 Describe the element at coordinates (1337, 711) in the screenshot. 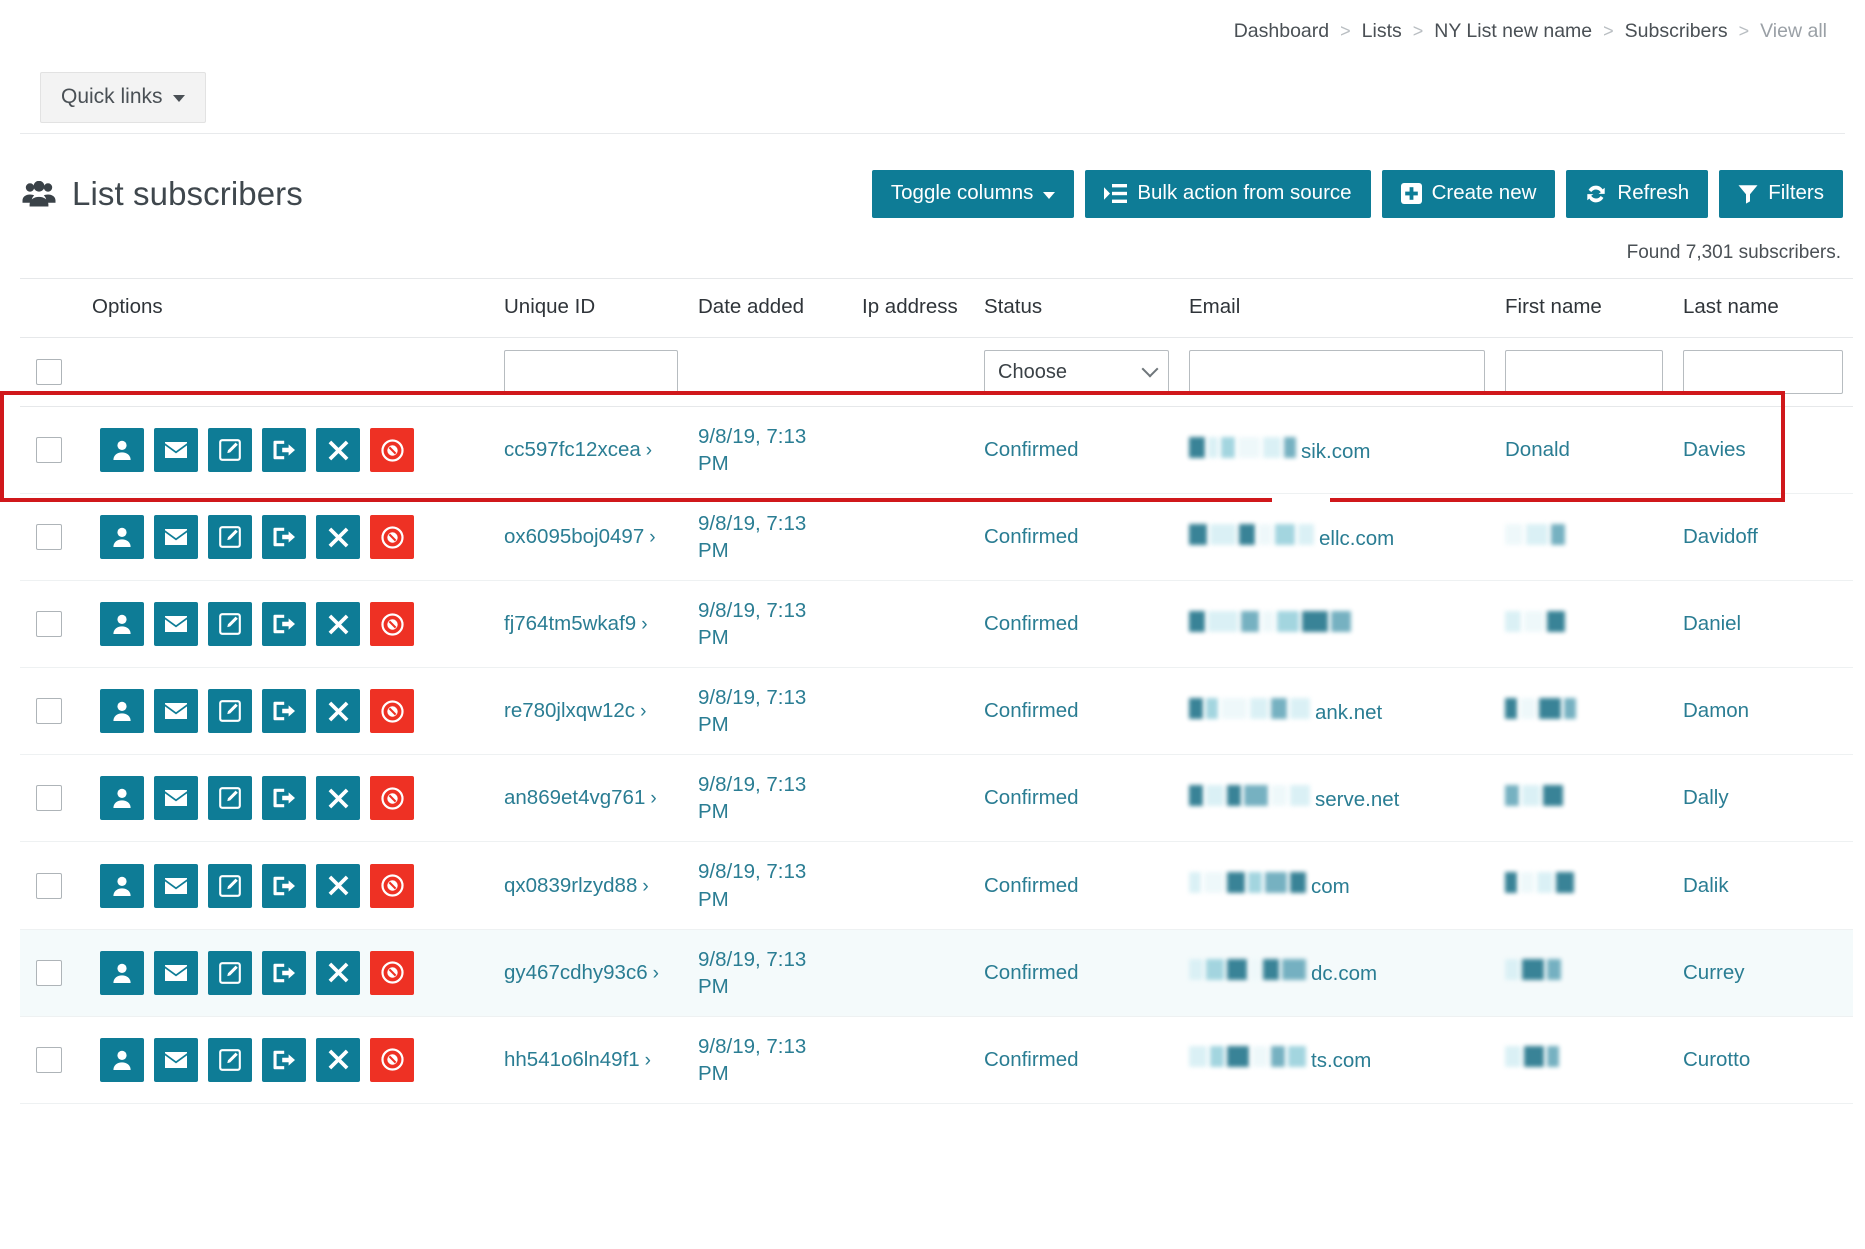

I see `row-email: ank.net` at that location.